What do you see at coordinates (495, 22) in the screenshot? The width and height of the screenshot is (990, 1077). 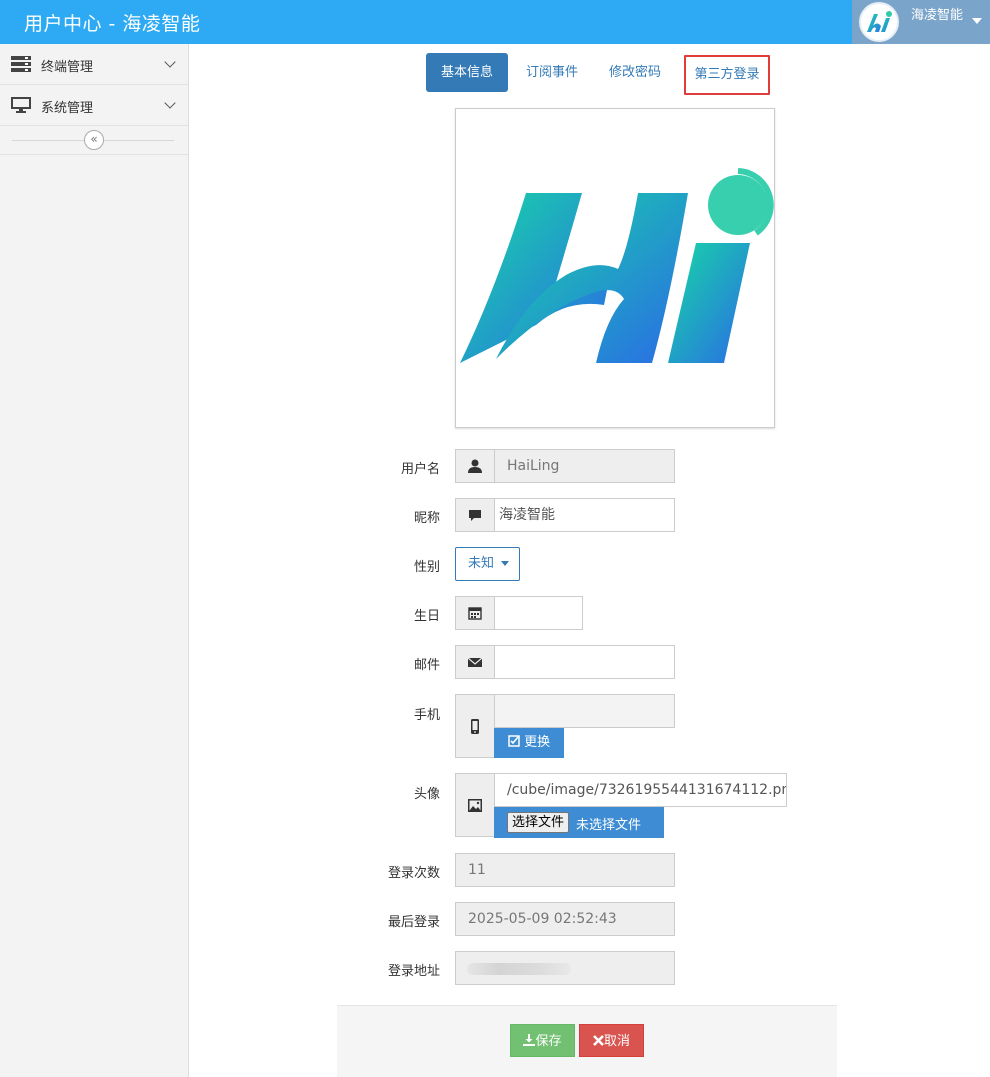 I see `top-header: 用户中心 - 海凌智能 海凌智能` at bounding box center [495, 22].